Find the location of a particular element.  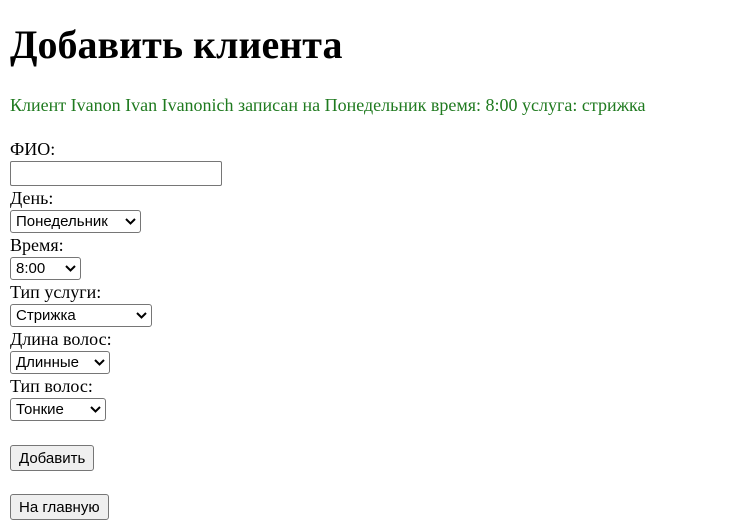

hair-type-select: Тонкие is located at coordinates (58, 409).